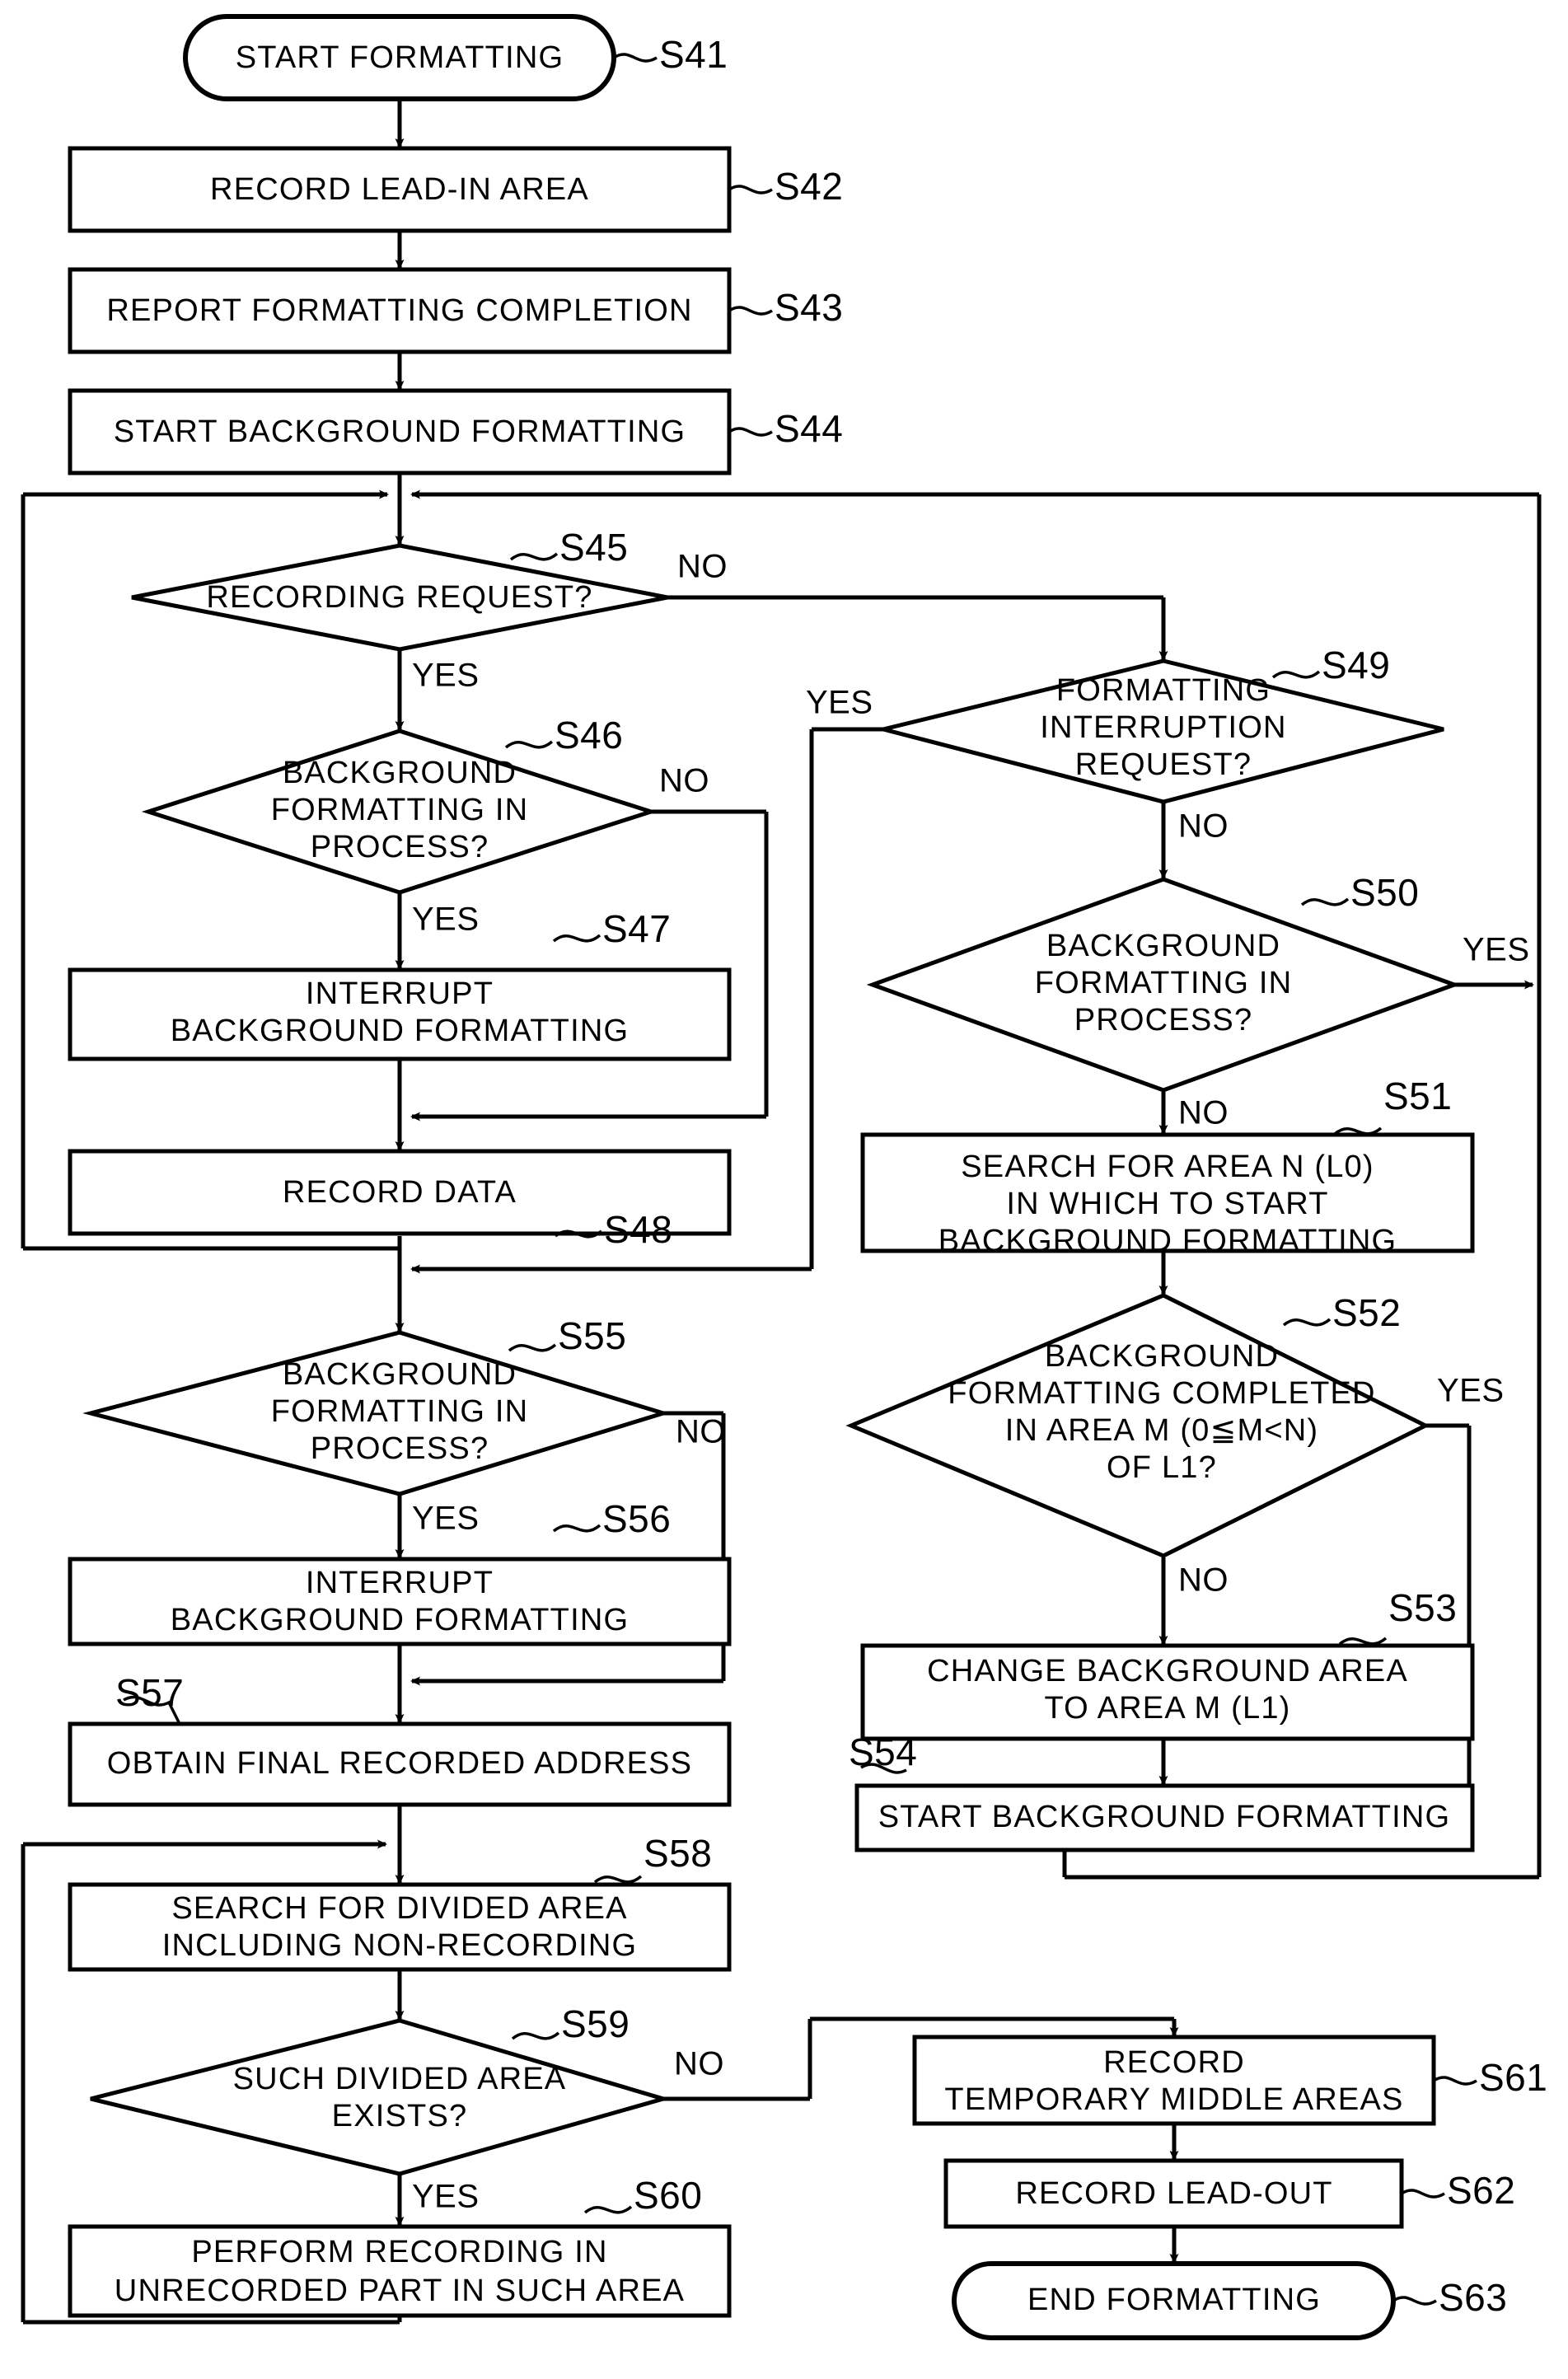  Describe the element at coordinates (1423, 2194) in the screenshot. I see `leader-s62` at that location.